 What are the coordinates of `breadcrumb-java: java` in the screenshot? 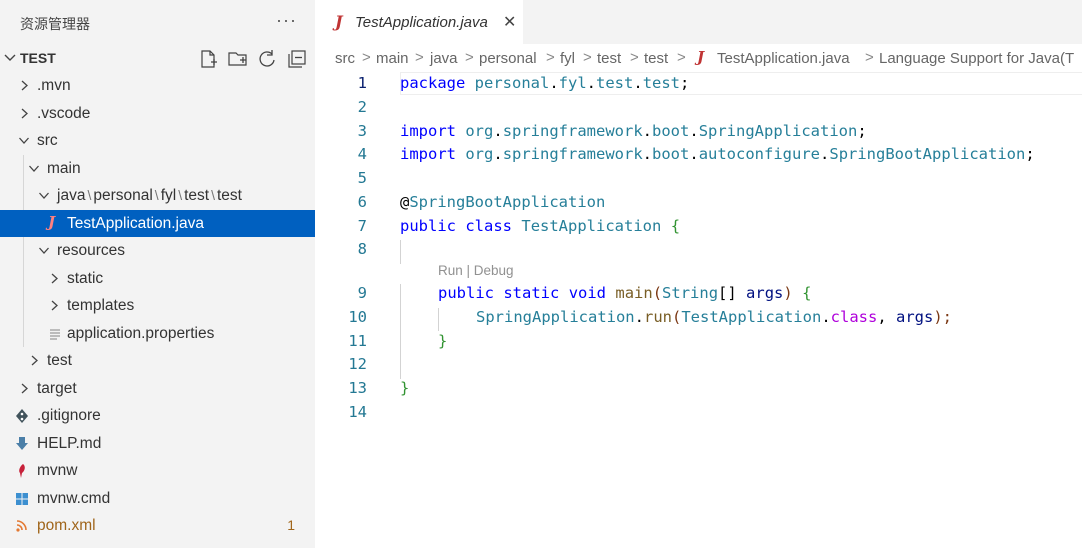 It's located at (444, 58).